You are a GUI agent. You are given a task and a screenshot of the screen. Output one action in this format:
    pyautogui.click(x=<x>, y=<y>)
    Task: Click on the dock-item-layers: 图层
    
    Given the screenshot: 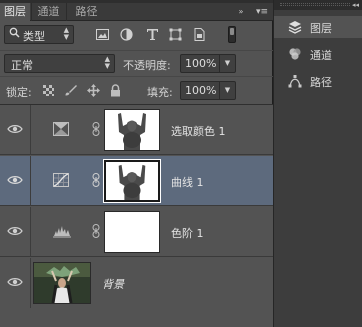 What is the action you would take?
    pyautogui.click(x=318, y=27)
    